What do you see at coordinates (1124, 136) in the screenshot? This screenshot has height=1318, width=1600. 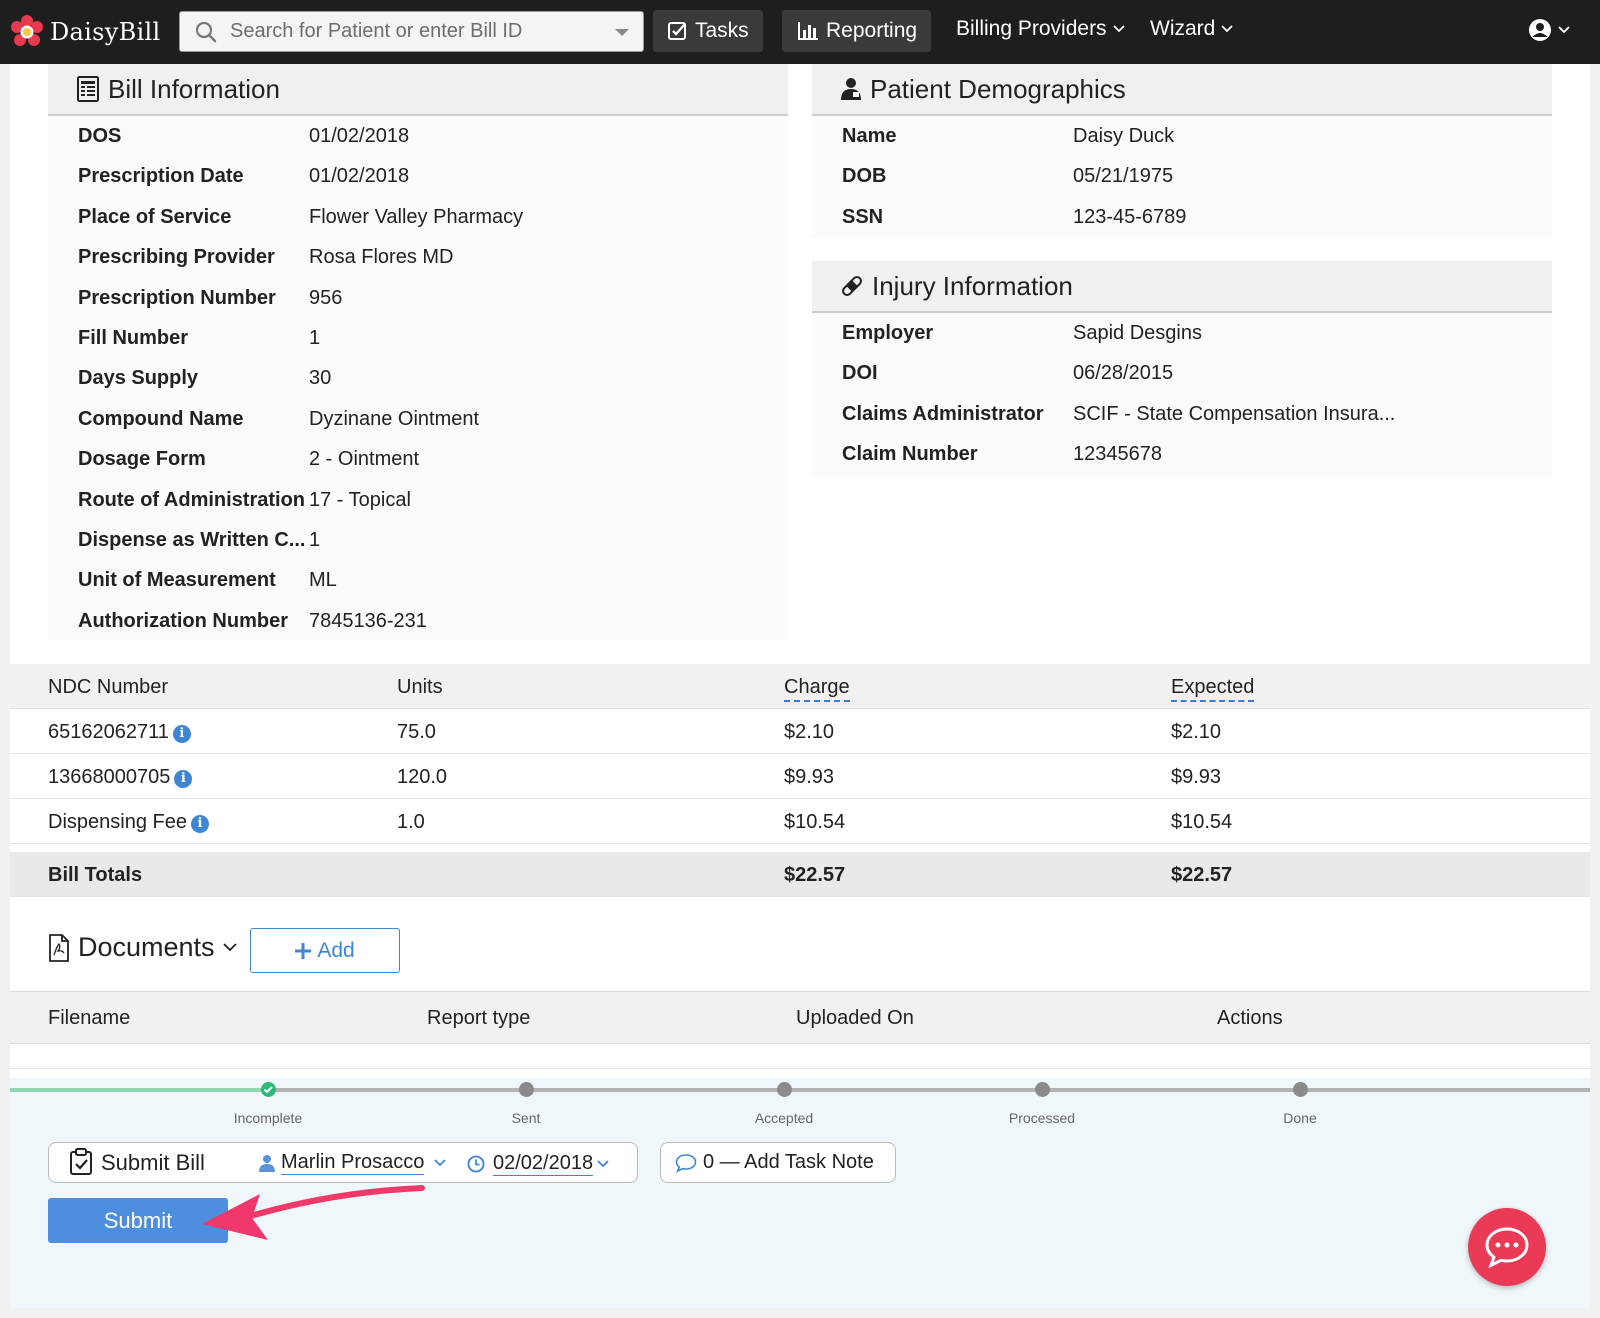 I see `patient-value: Daisy Duck` at bounding box center [1124, 136].